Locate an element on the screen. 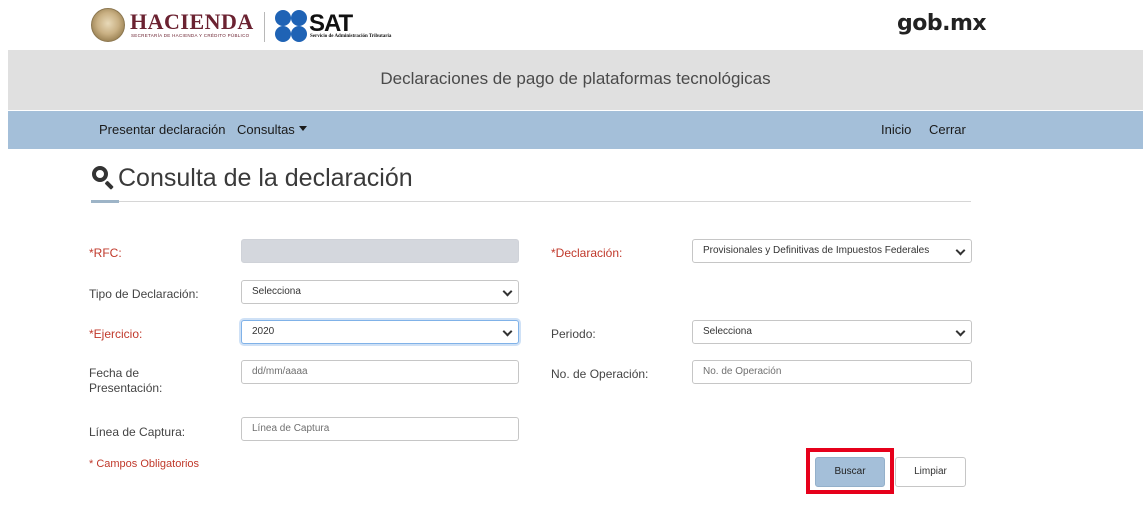  nav-presentar-declaracion-label: Presentar declaración is located at coordinates (162, 129).